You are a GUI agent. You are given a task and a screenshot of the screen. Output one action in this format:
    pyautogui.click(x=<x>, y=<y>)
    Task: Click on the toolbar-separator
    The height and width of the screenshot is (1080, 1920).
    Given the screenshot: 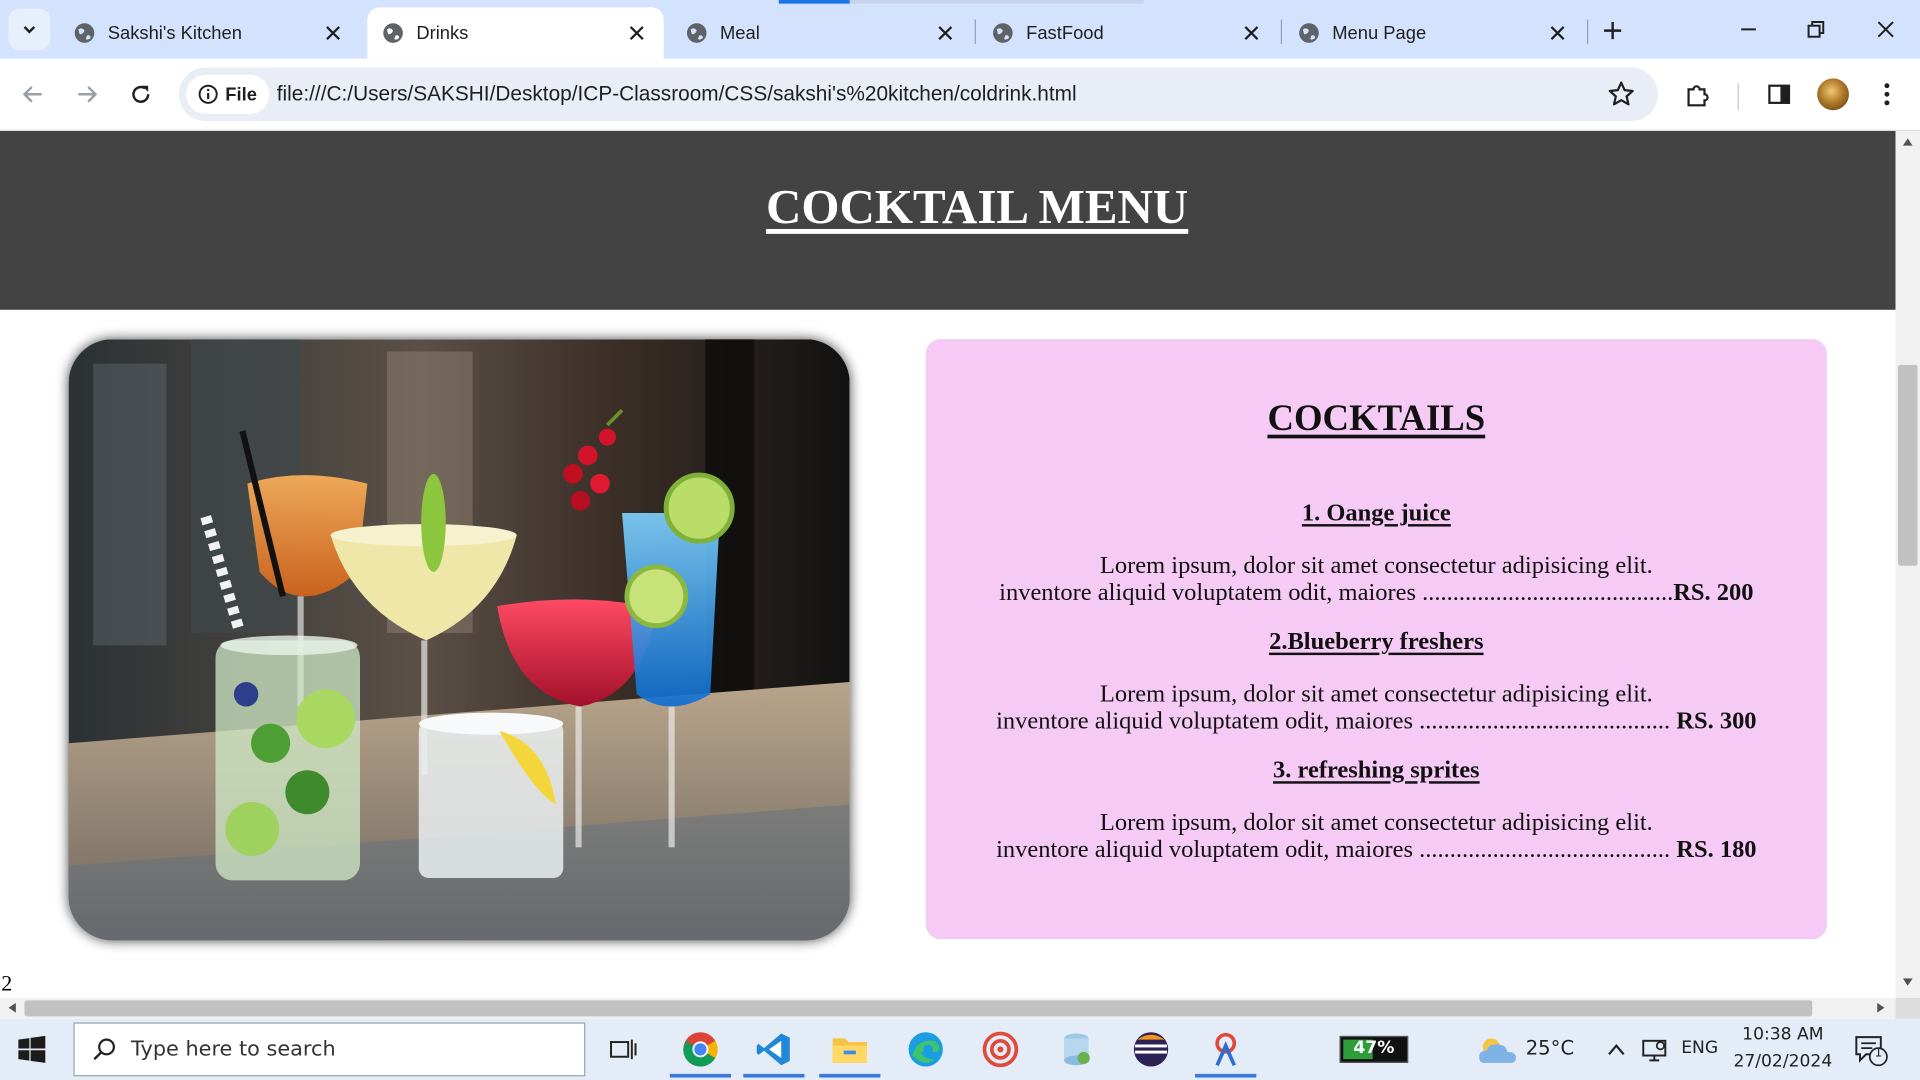 What is the action you would take?
    pyautogui.click(x=1738, y=97)
    